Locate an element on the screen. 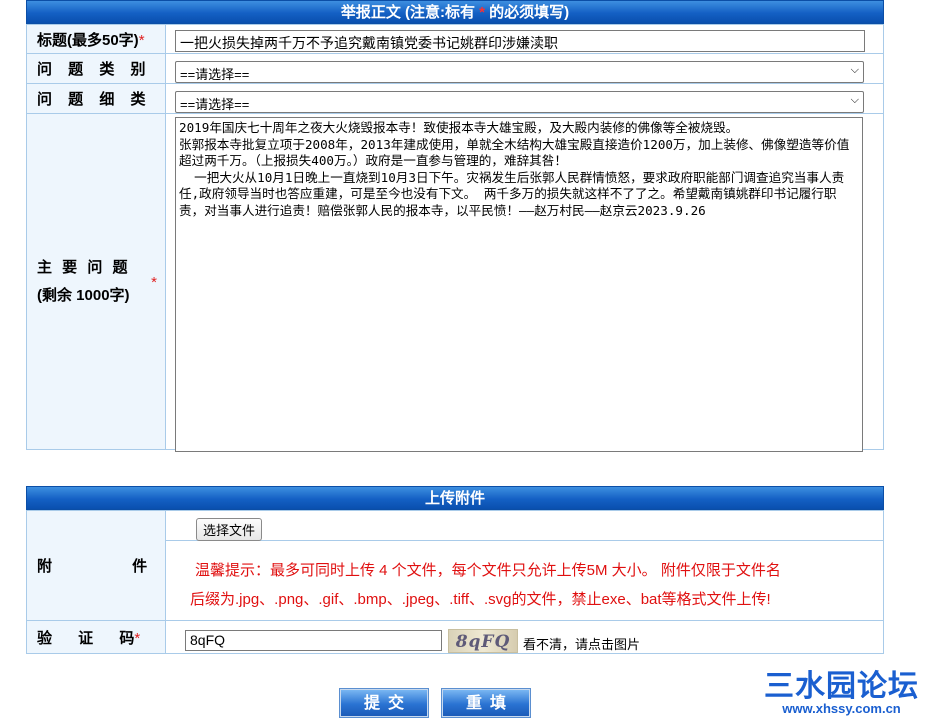  main-issue-remaining: (剩余 1000字) is located at coordinates (83, 295).